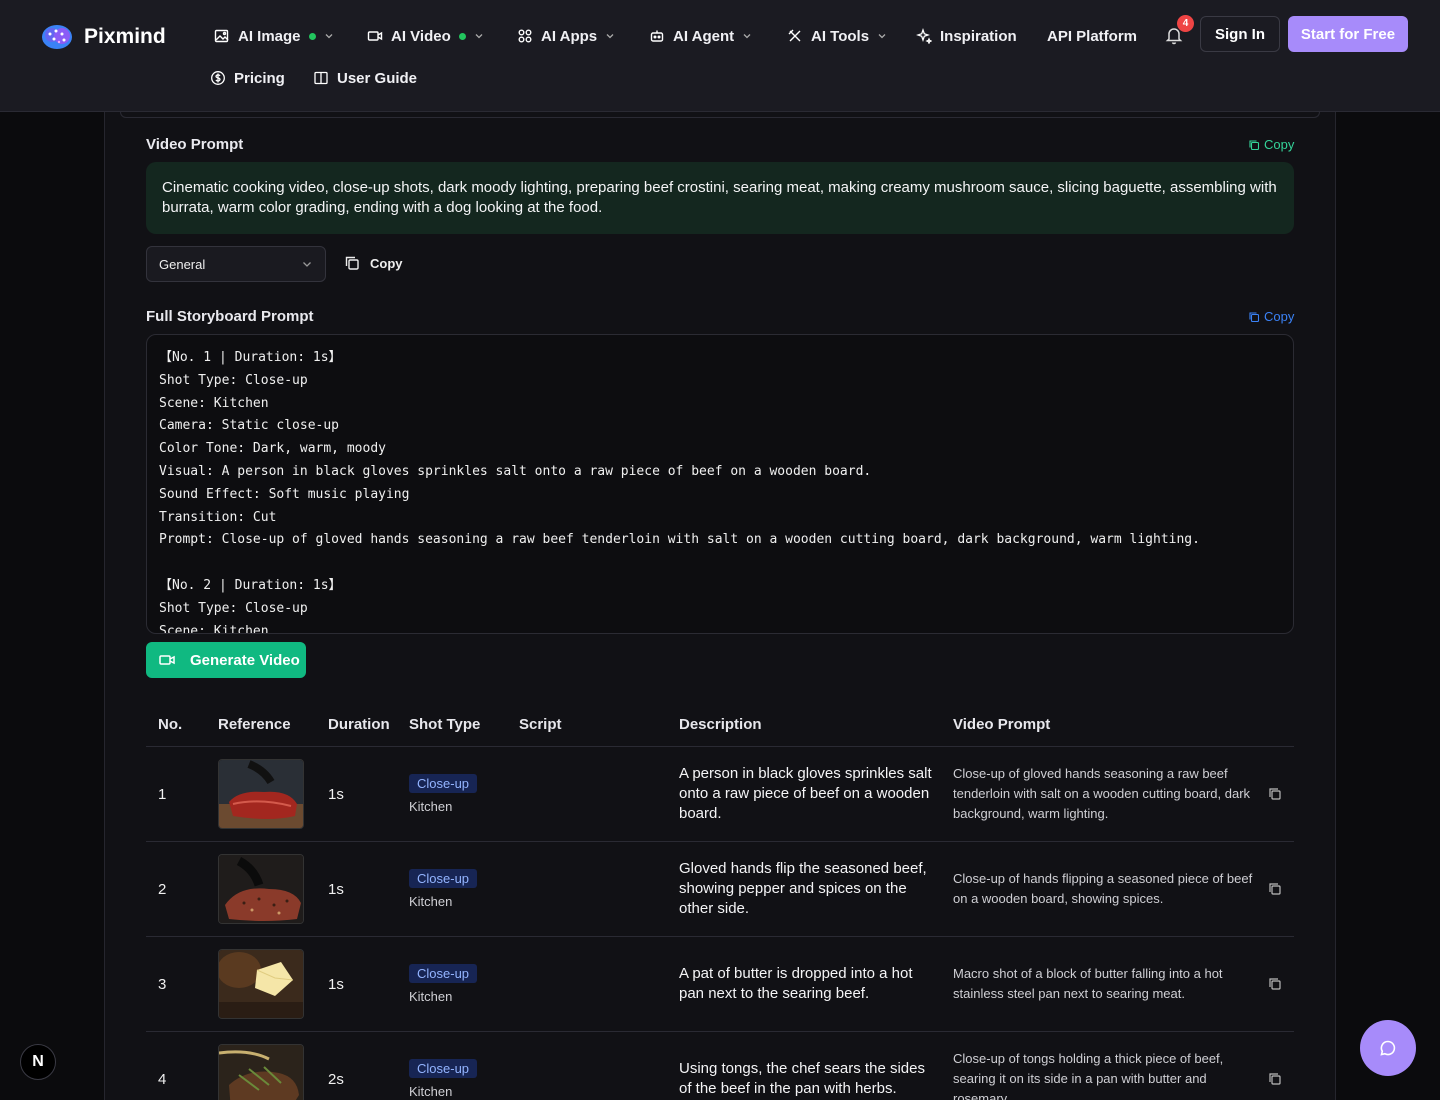  Describe the element at coordinates (250, 357) in the screenshot. I see `storyboard-line: 【No. 1 | Duration: 1s】` at that location.